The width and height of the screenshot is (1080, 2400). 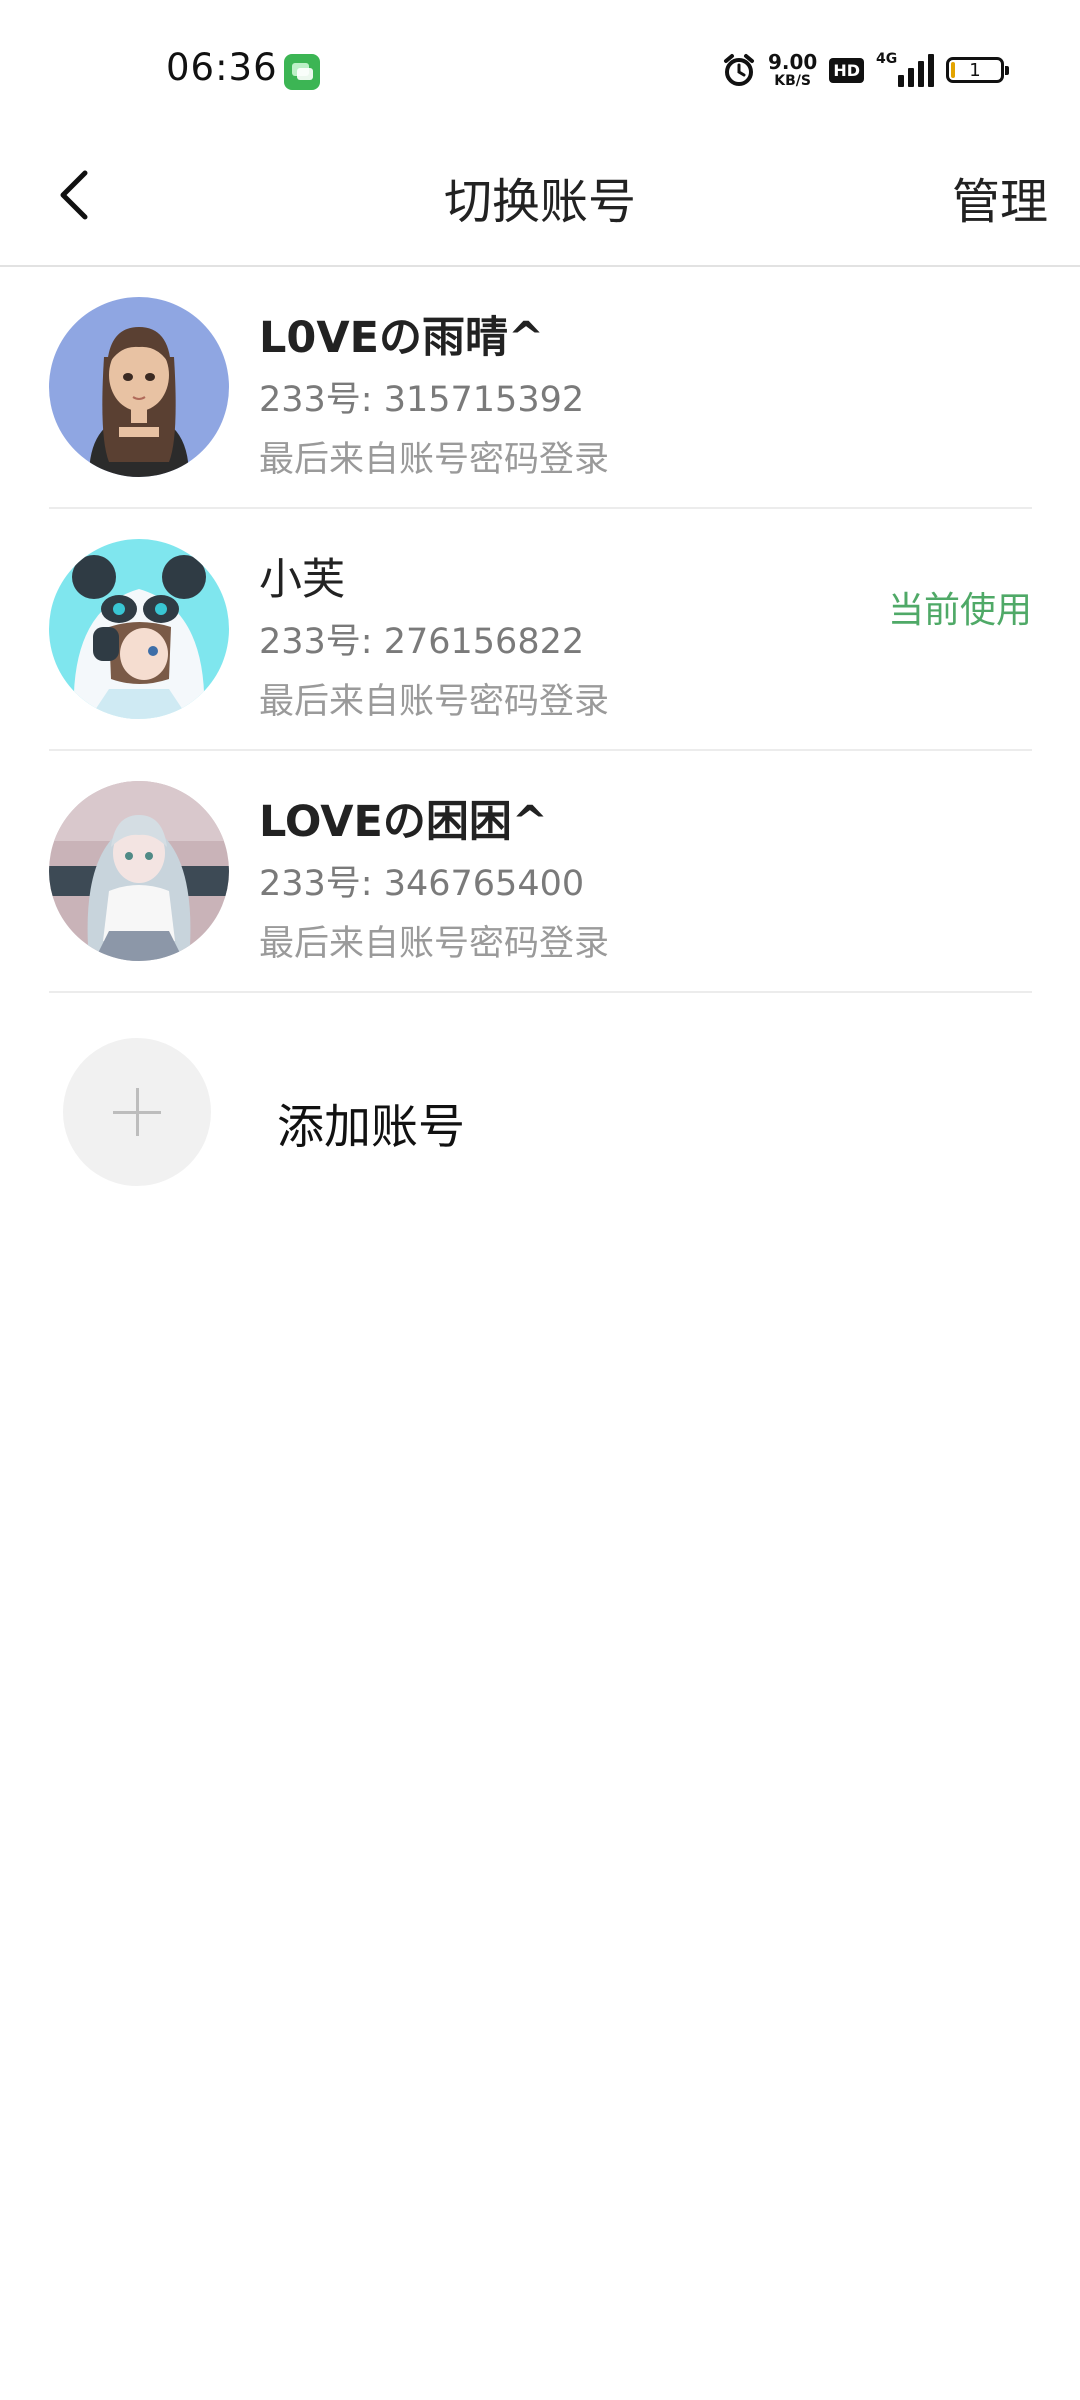 What do you see at coordinates (539, 202) in the screenshot?
I see `page-title: 切换账号` at bounding box center [539, 202].